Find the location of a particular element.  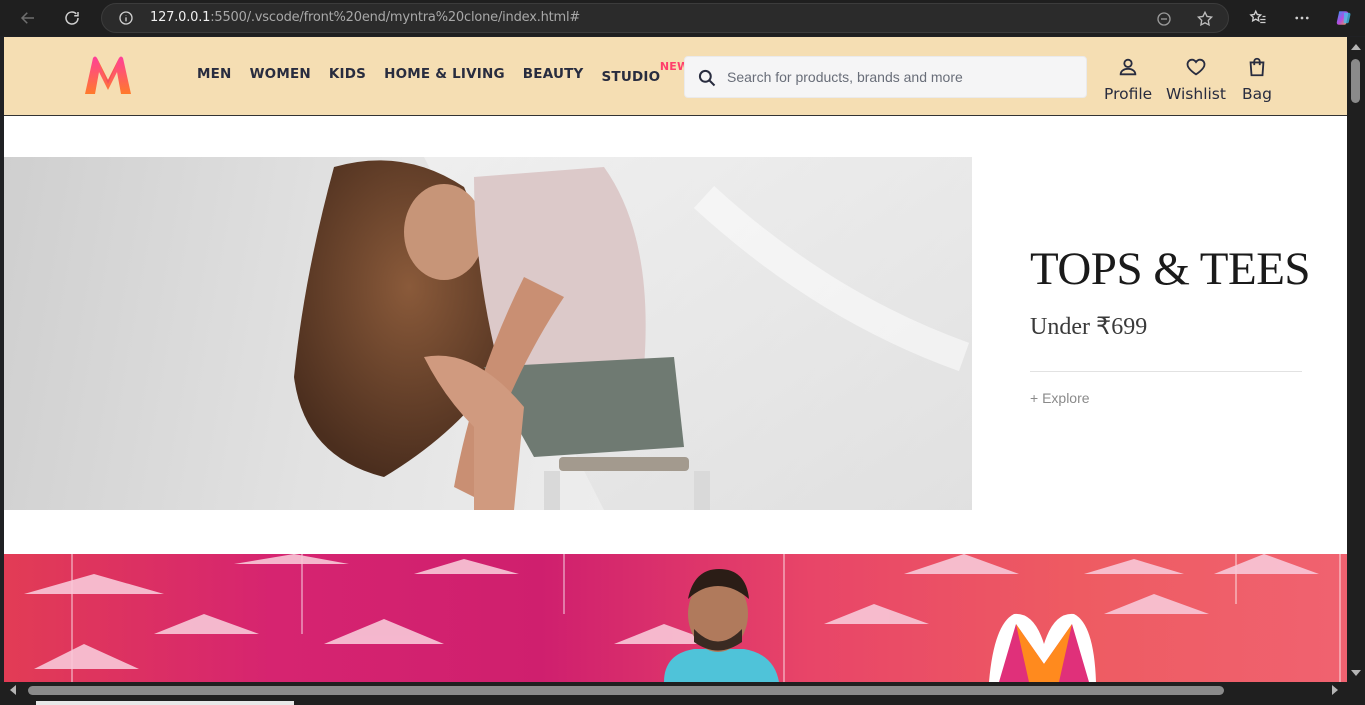

search-bar is located at coordinates (885, 77).